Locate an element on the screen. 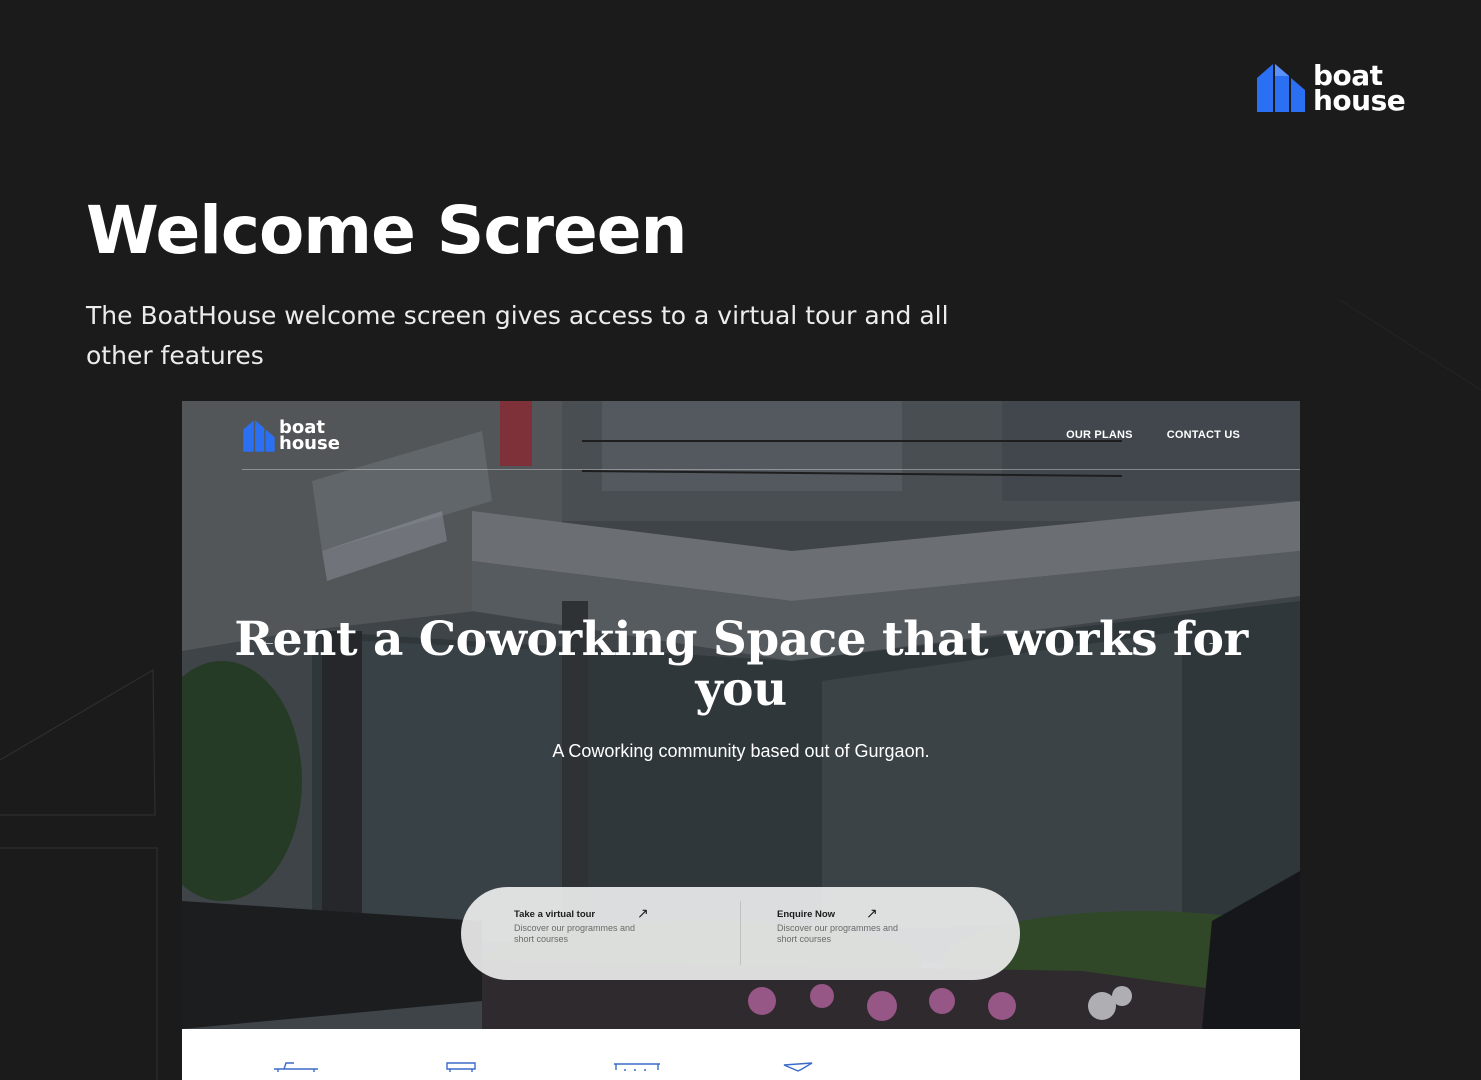  cta-divider is located at coordinates (740, 933).